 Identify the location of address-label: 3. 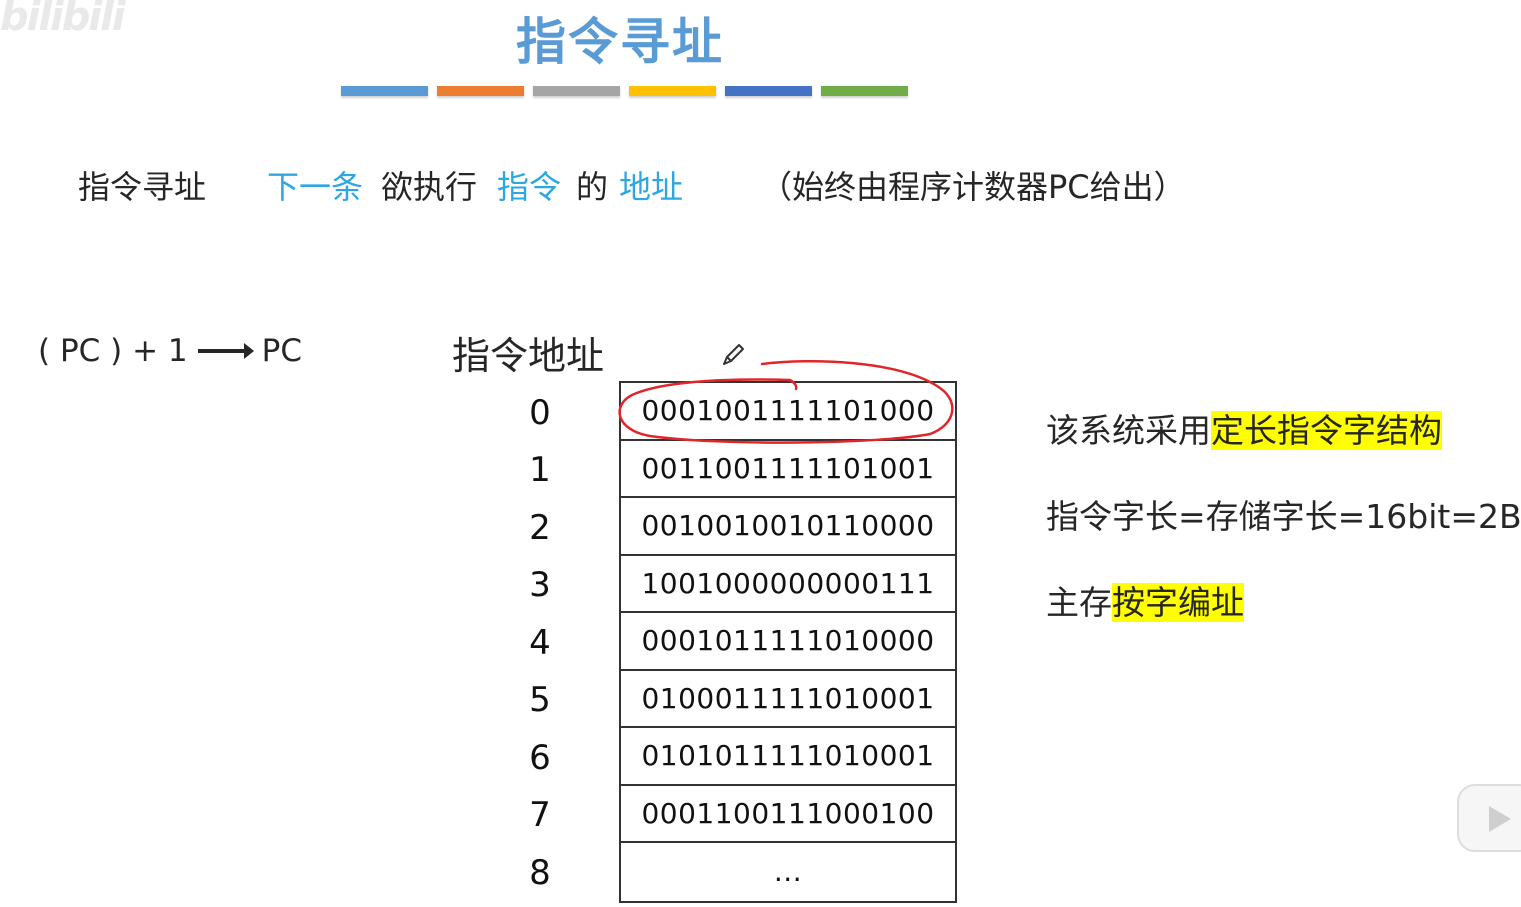
(540, 585).